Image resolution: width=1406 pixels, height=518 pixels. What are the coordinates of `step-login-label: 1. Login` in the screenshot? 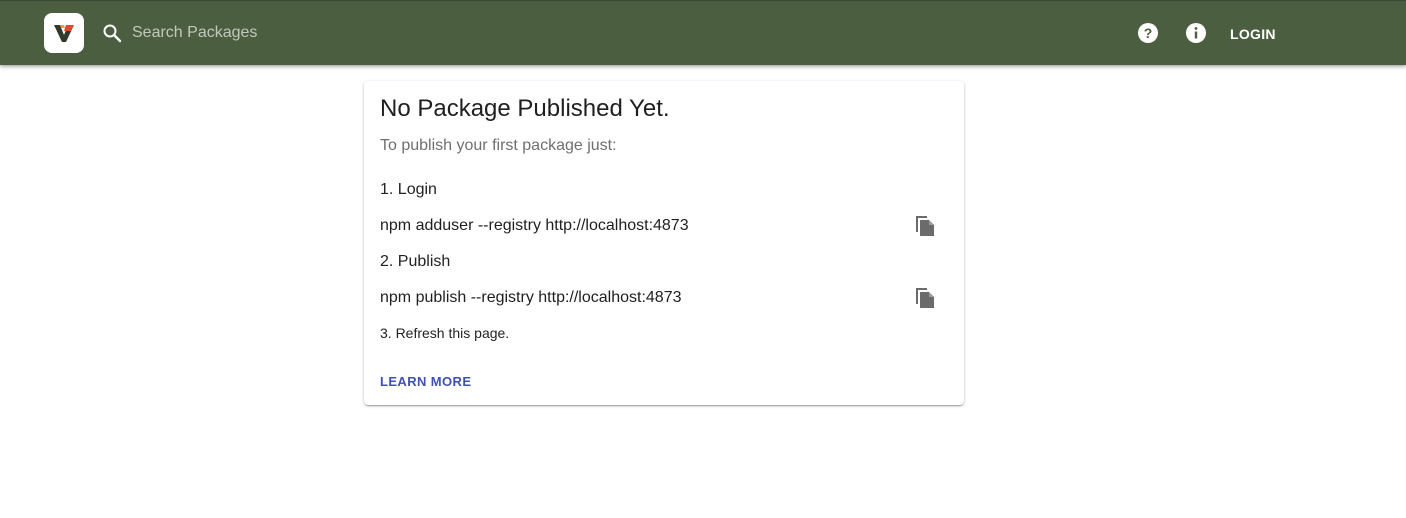 It's located at (408, 189).